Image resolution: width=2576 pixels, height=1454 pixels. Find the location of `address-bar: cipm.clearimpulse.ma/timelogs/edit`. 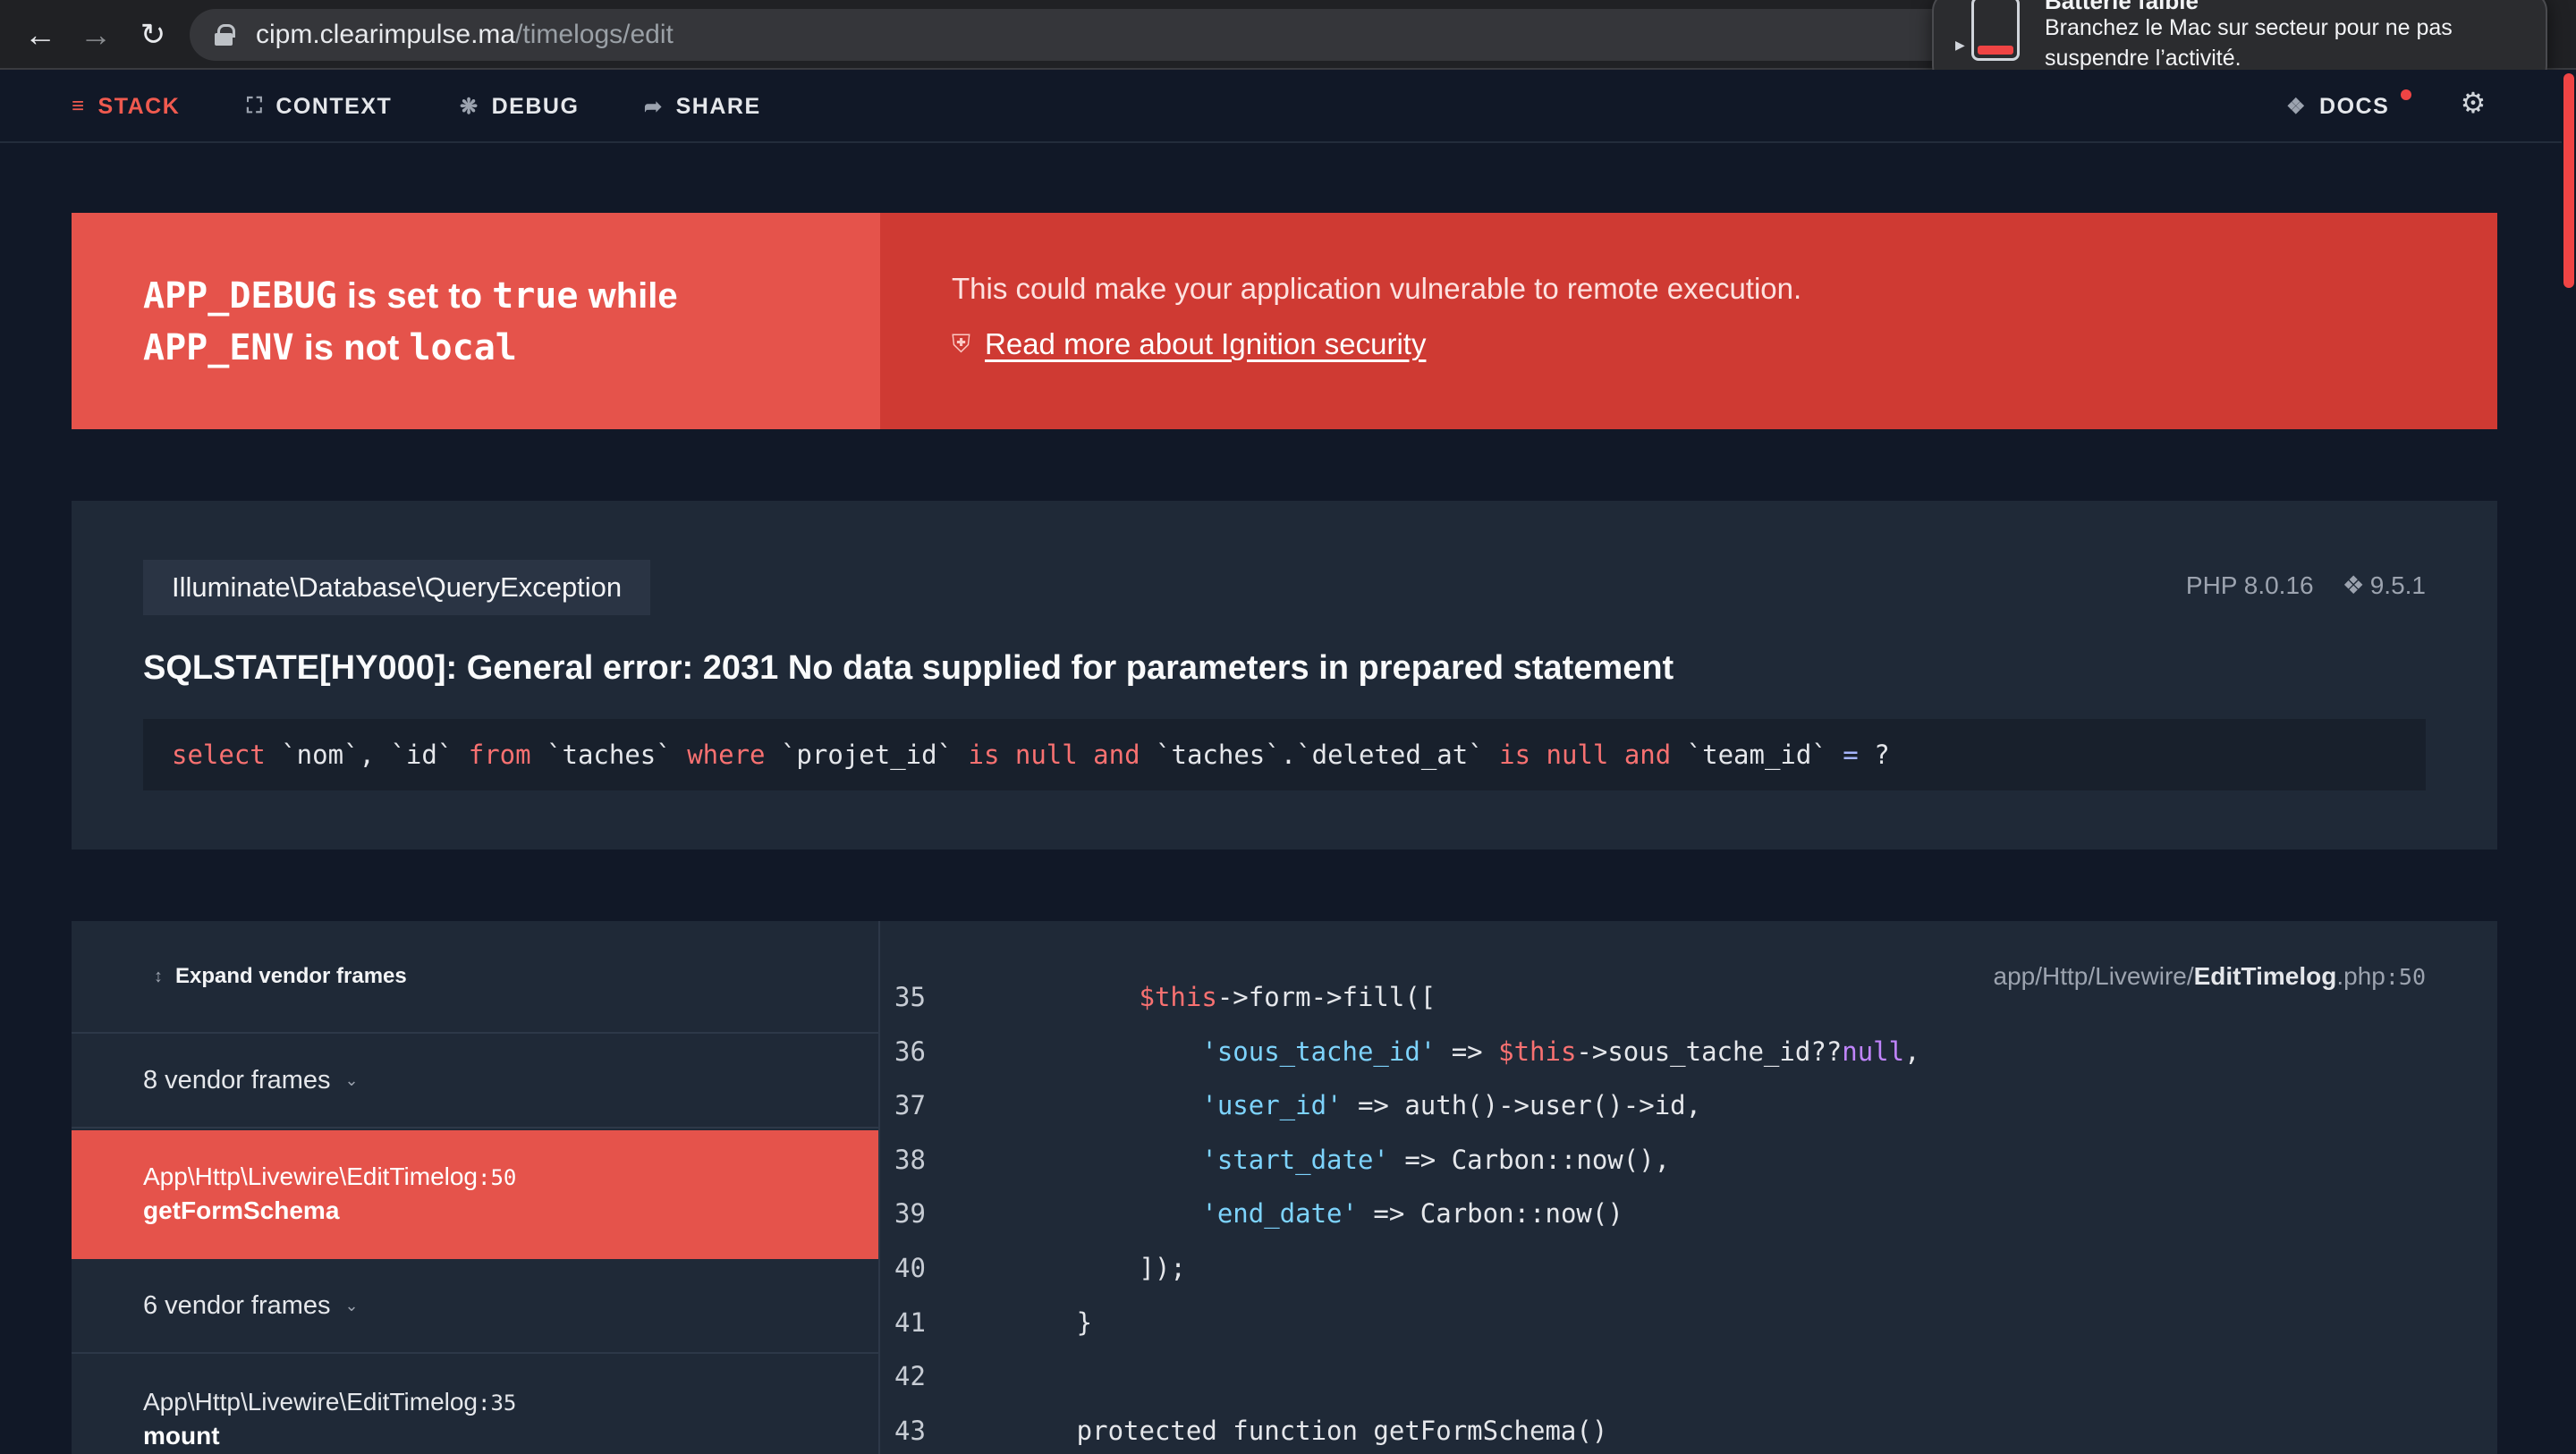

address-bar: cipm.clearimpulse.ma/timelogs/edit is located at coordinates (1165, 35).